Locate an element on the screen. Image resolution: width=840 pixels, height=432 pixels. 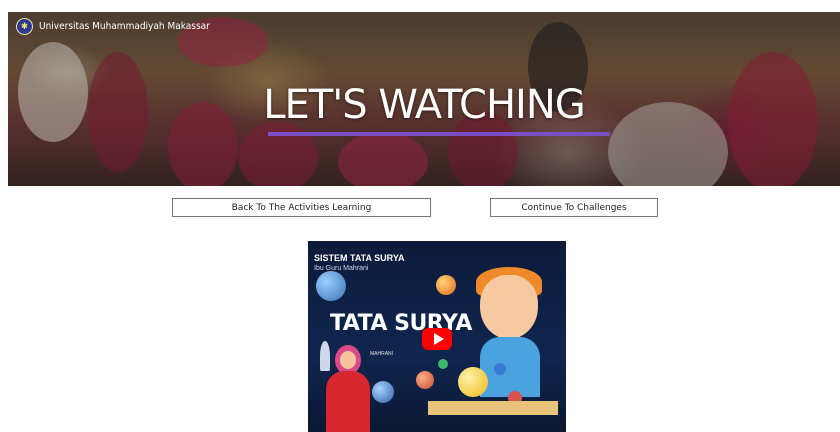
video-title: SISTEM TATA SURYA is located at coordinates (359, 258).